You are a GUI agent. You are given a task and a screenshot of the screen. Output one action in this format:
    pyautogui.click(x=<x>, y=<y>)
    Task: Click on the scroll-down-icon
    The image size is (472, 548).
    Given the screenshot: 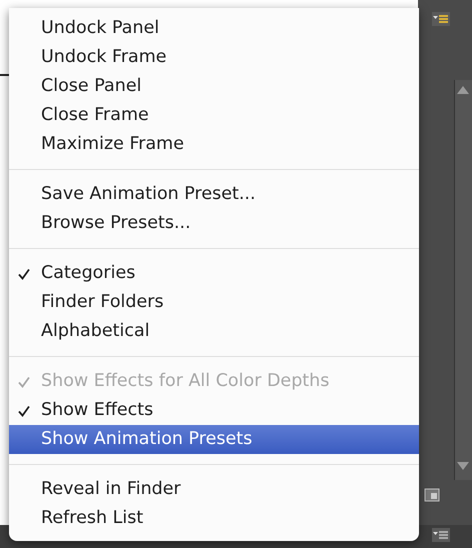 What is the action you would take?
    pyautogui.click(x=463, y=466)
    